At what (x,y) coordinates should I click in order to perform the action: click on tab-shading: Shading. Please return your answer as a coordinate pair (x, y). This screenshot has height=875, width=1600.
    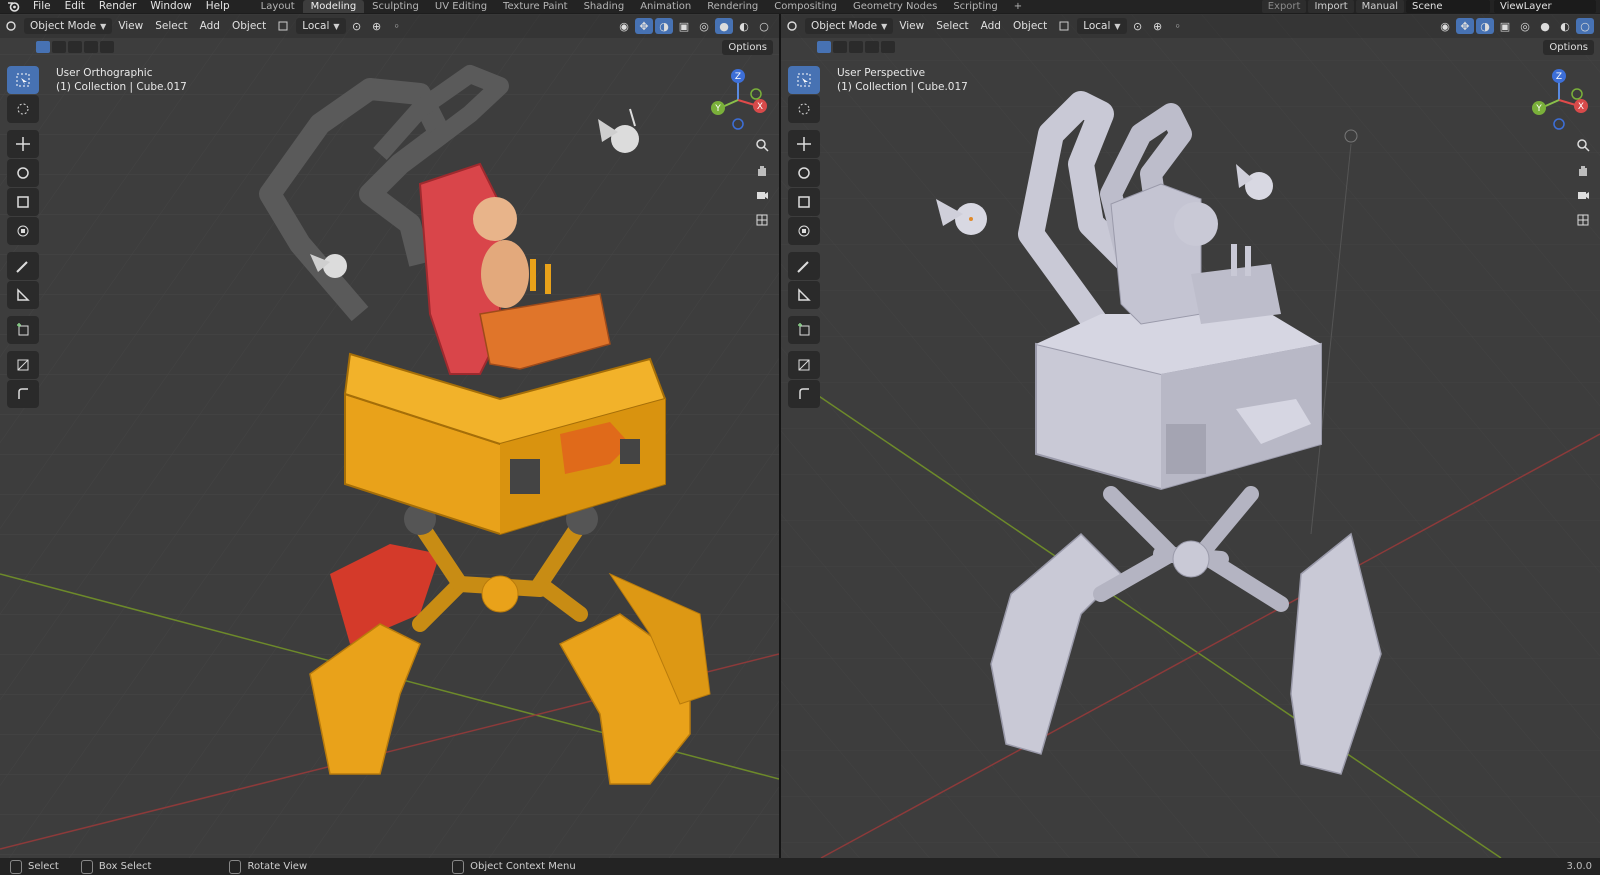
    Looking at the image, I should click on (604, 6).